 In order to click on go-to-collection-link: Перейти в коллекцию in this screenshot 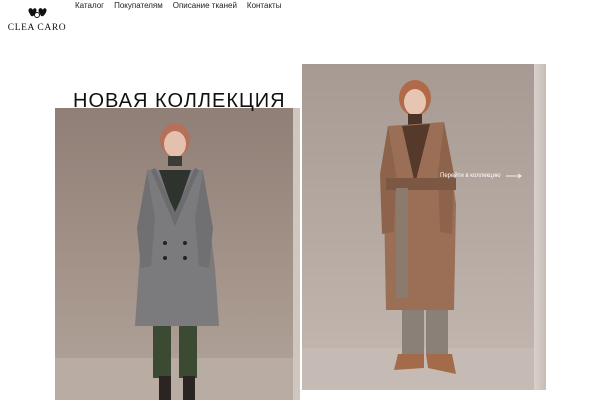, I will do `click(481, 176)`.